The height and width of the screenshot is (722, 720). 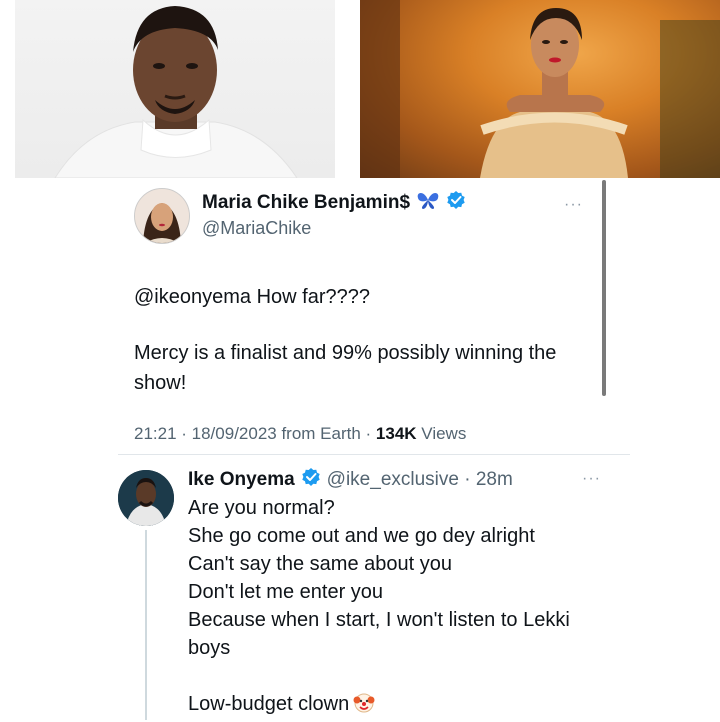 What do you see at coordinates (162, 216) in the screenshot?
I see `maria-avatar` at bounding box center [162, 216].